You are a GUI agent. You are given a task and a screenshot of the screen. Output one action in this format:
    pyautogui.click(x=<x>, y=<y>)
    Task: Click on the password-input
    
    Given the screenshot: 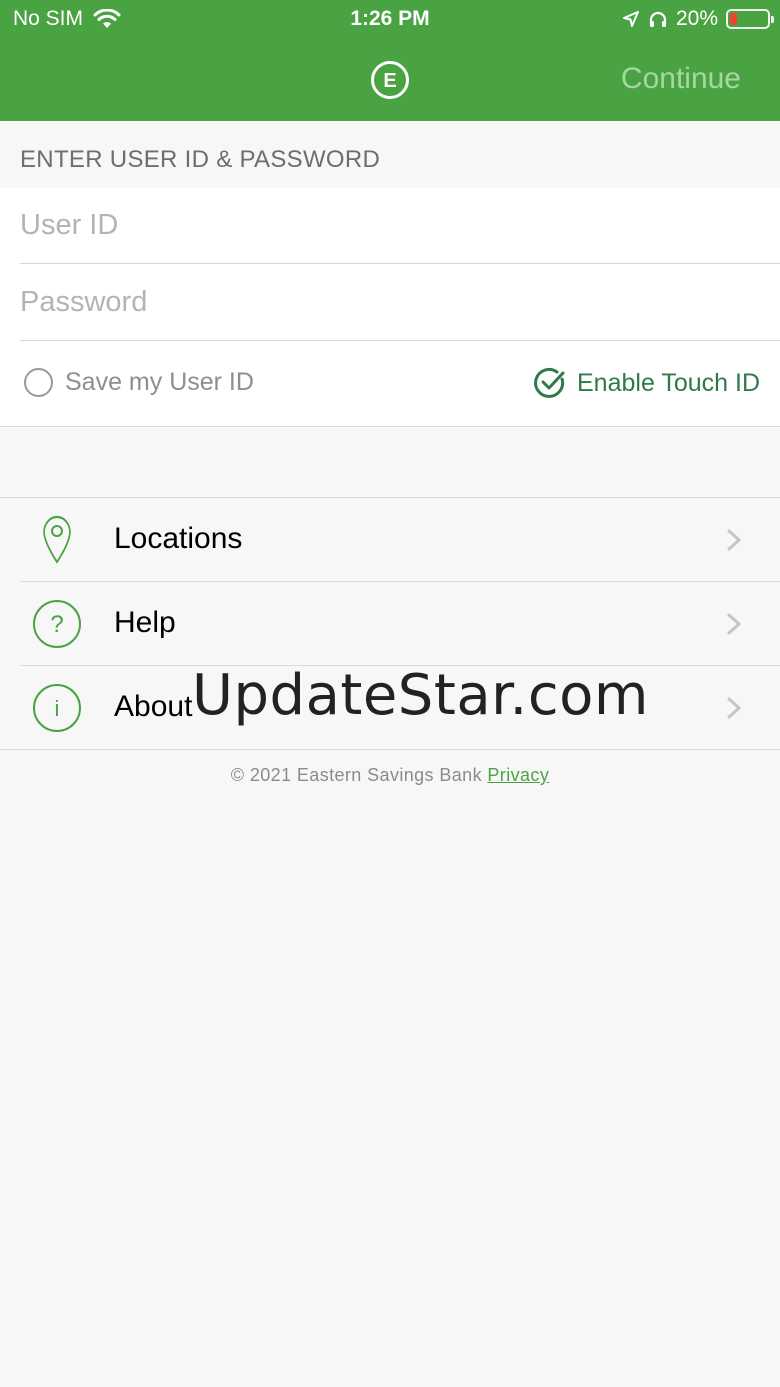 What is the action you would take?
    pyautogui.click(x=400, y=302)
    